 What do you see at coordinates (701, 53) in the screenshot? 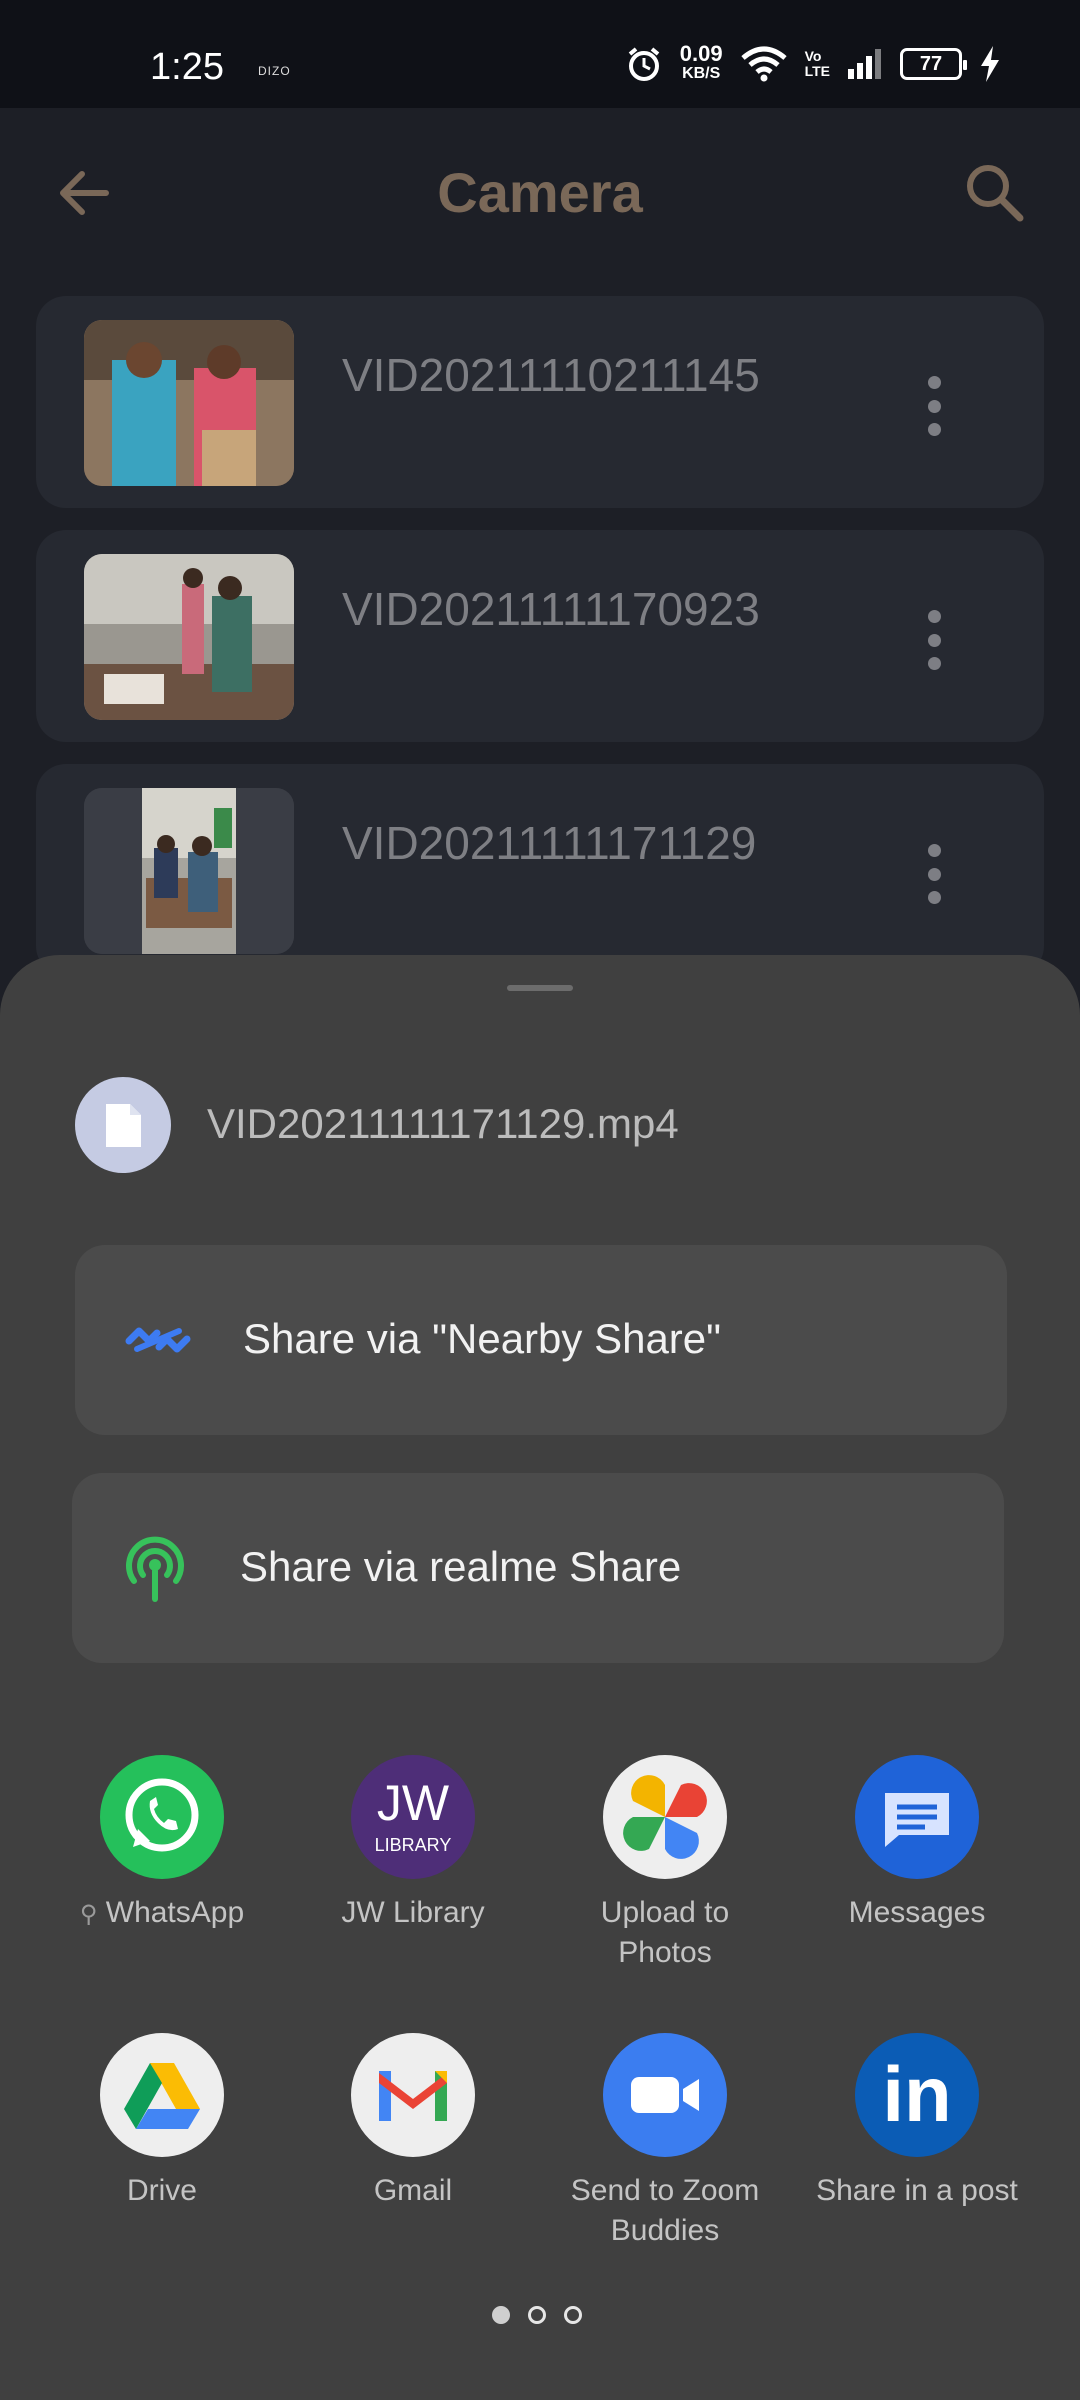
I see `network-speed-value: 0.09` at bounding box center [701, 53].